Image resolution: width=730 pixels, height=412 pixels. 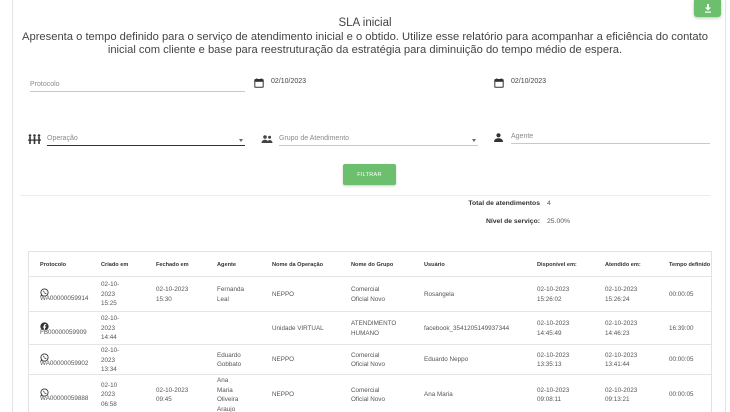 I want to click on date-to-field: 02/10/2023, so click(x=608, y=81).